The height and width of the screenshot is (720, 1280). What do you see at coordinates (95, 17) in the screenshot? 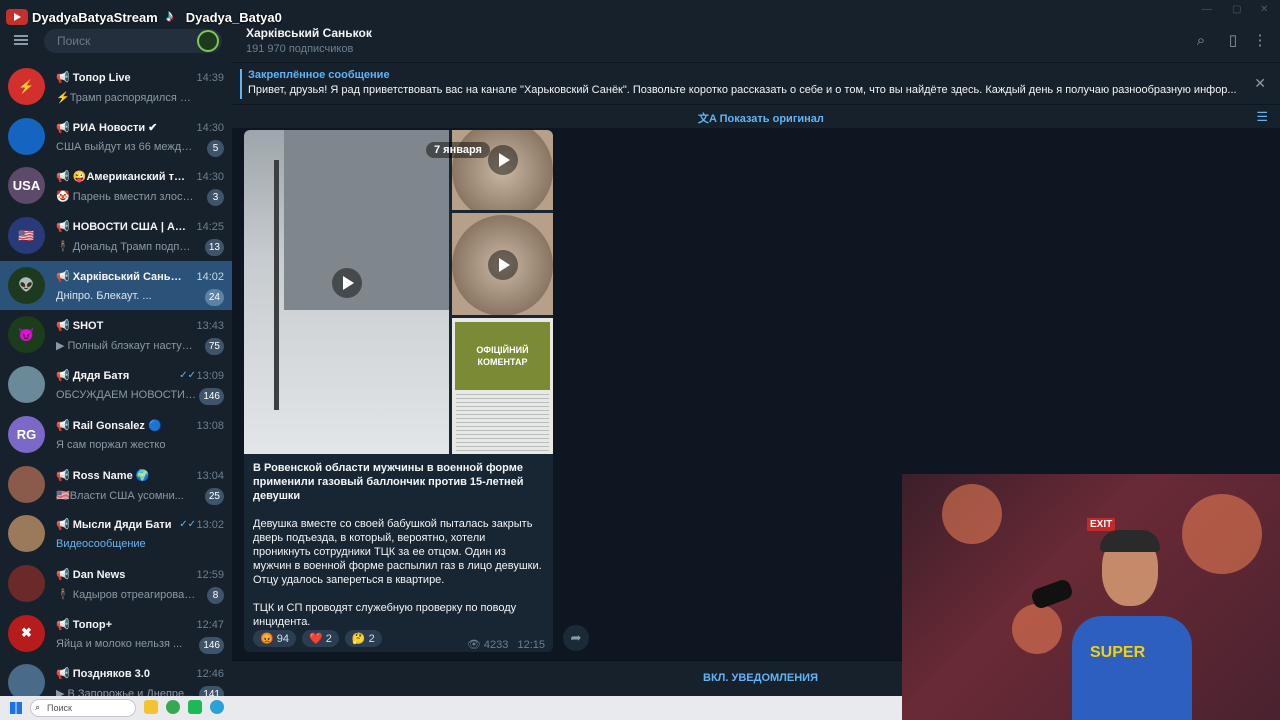
I see `youtube-channel-name: DyadyaBatyaStream` at bounding box center [95, 17].